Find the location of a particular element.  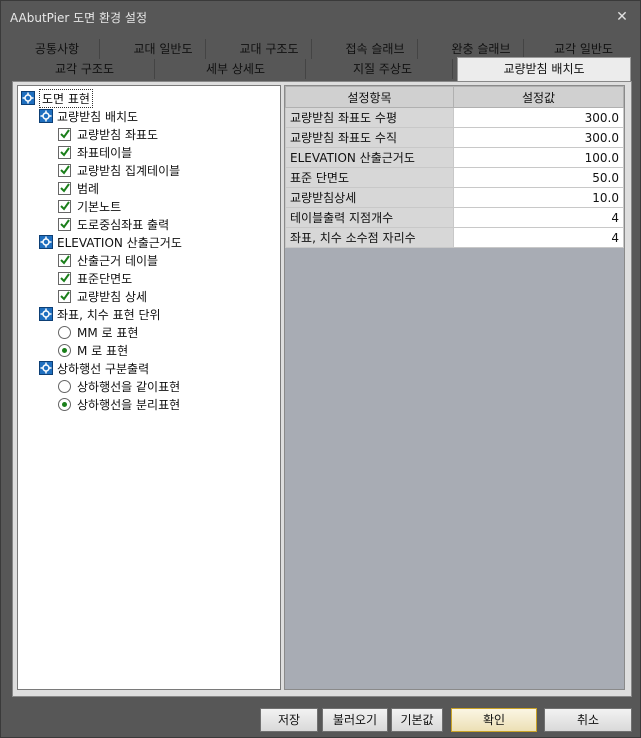

tree-item: 교량받침 상세 is located at coordinates (102, 296).